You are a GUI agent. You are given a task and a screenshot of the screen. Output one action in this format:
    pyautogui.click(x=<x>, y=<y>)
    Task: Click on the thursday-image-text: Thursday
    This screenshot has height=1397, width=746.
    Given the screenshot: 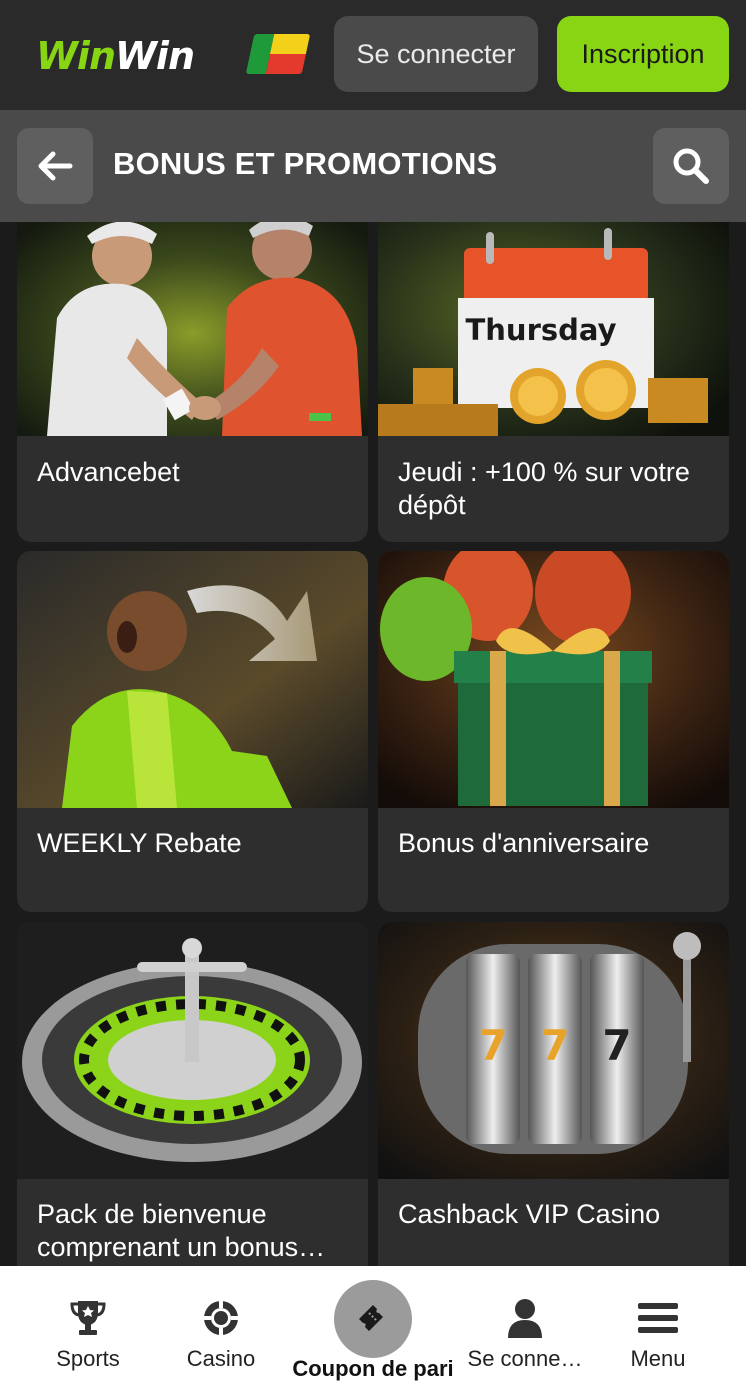 What is the action you would take?
    pyautogui.click(x=541, y=330)
    